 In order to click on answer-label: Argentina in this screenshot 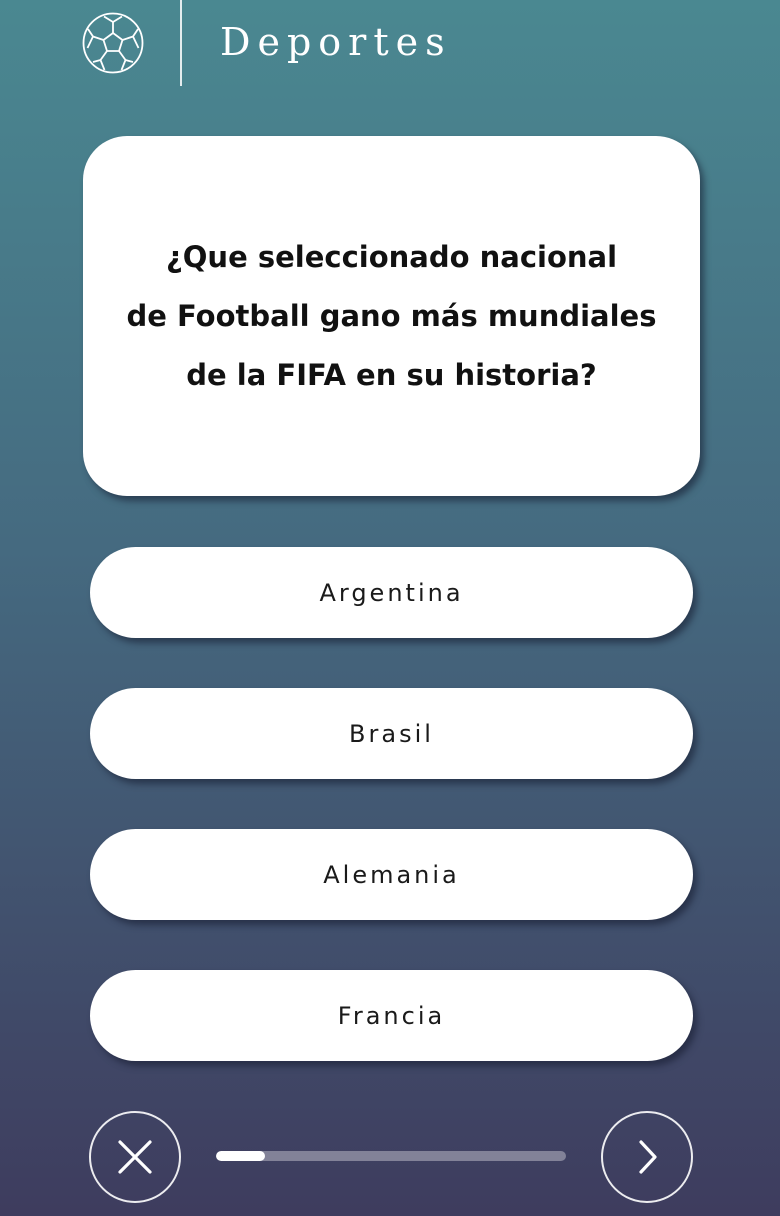, I will do `click(391, 592)`.